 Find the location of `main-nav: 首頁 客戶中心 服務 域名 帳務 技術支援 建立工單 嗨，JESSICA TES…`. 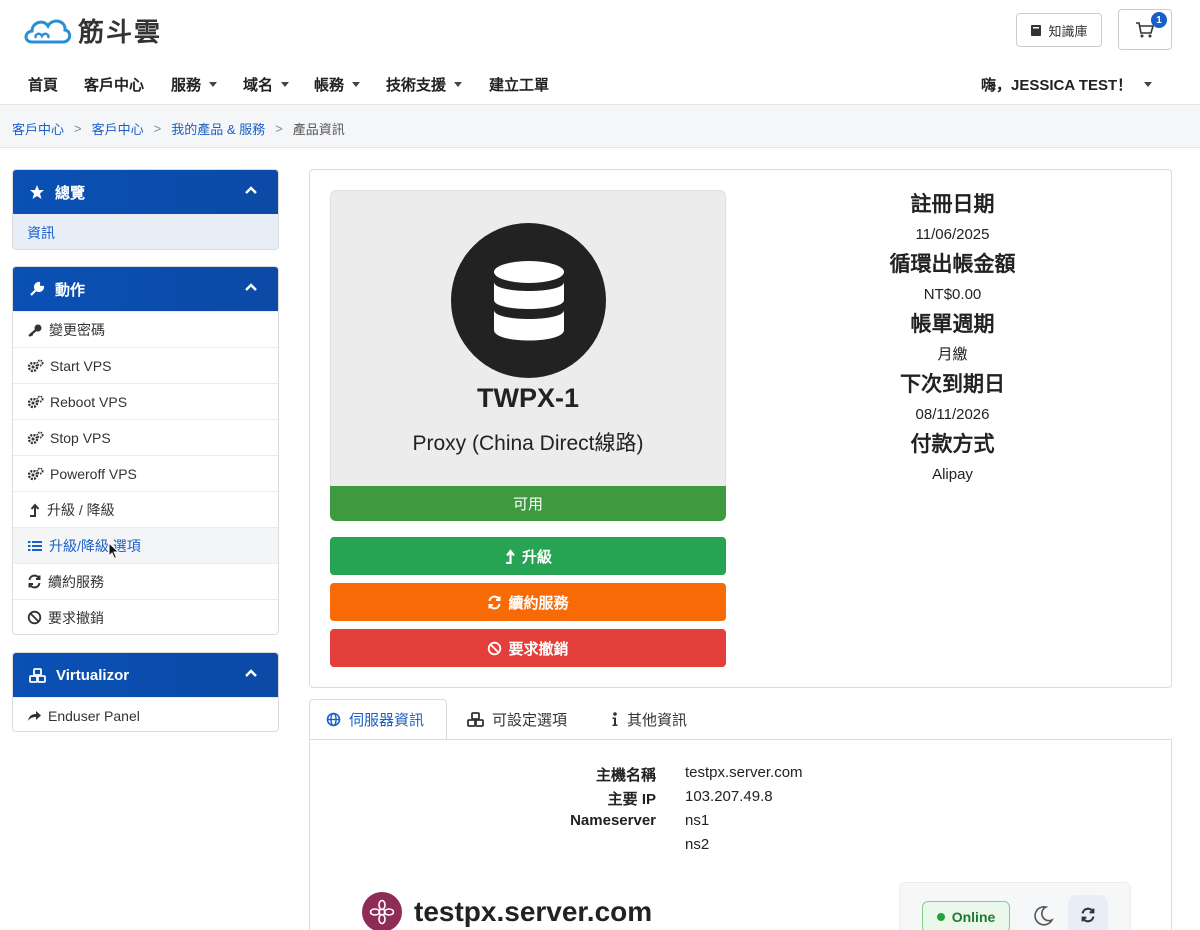

main-nav: 首頁 客戶中心 服務 域名 帳務 技術支援 建立工單 嗨，JESSICA TES… is located at coordinates (600, 83).